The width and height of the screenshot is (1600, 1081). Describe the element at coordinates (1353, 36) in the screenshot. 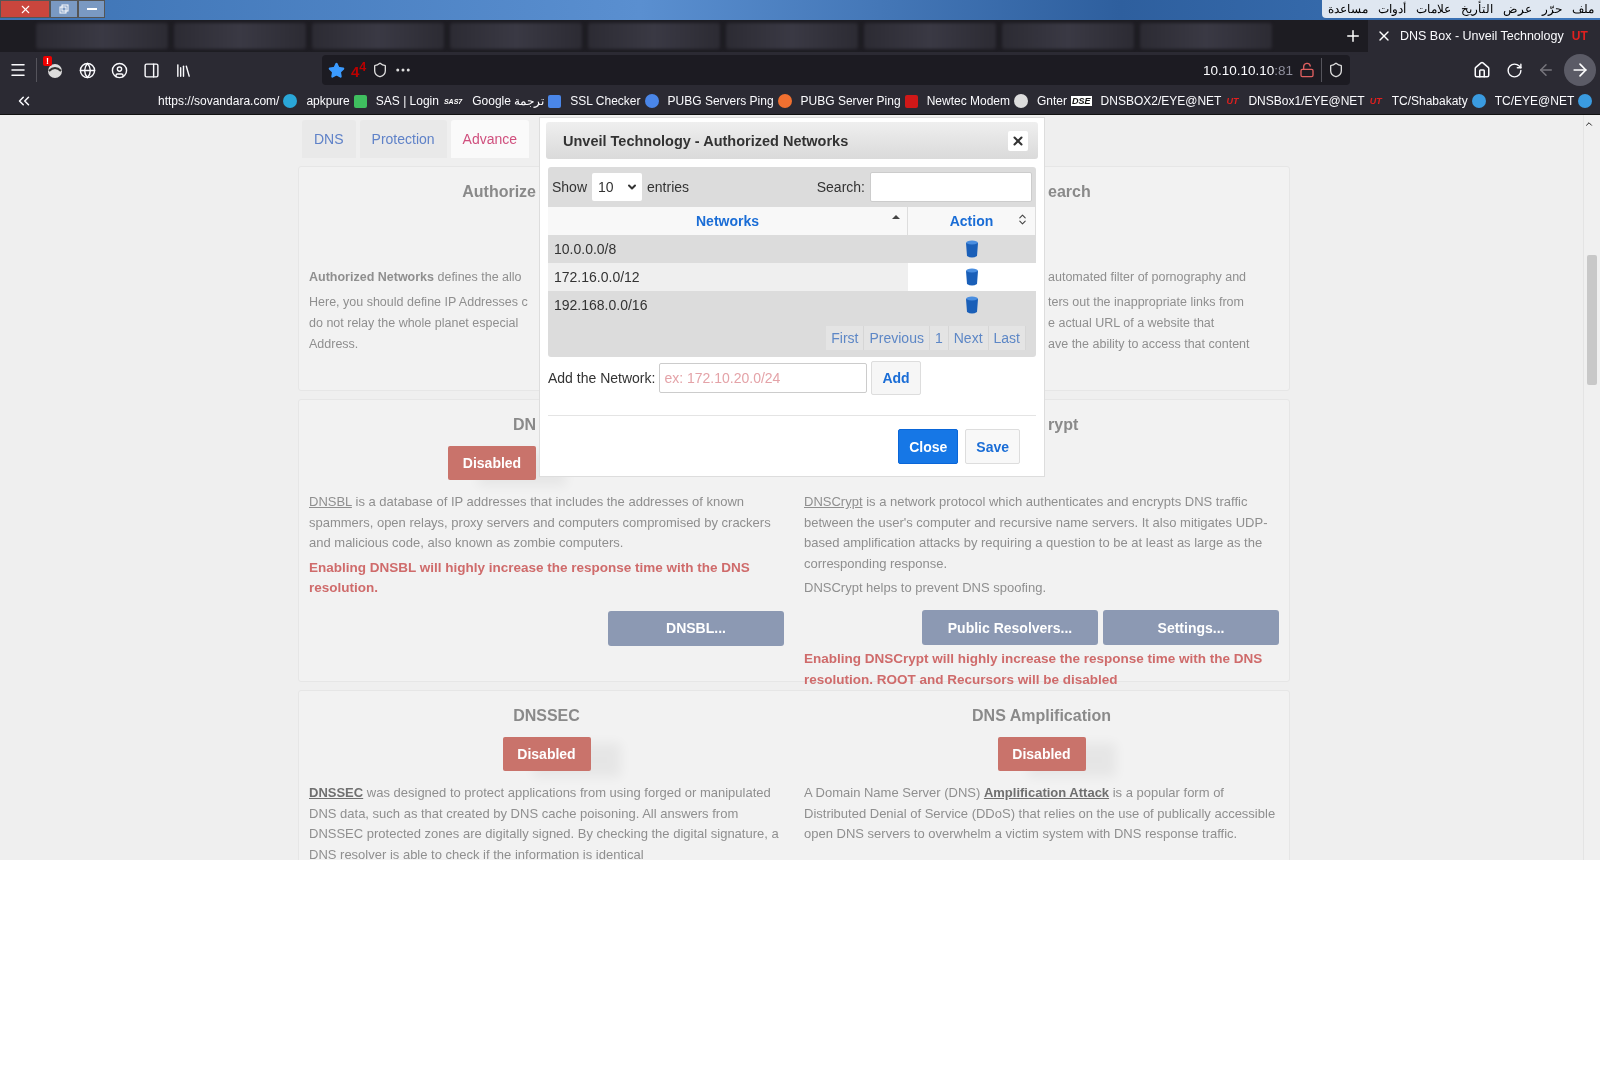

I see `plus-icon` at that location.